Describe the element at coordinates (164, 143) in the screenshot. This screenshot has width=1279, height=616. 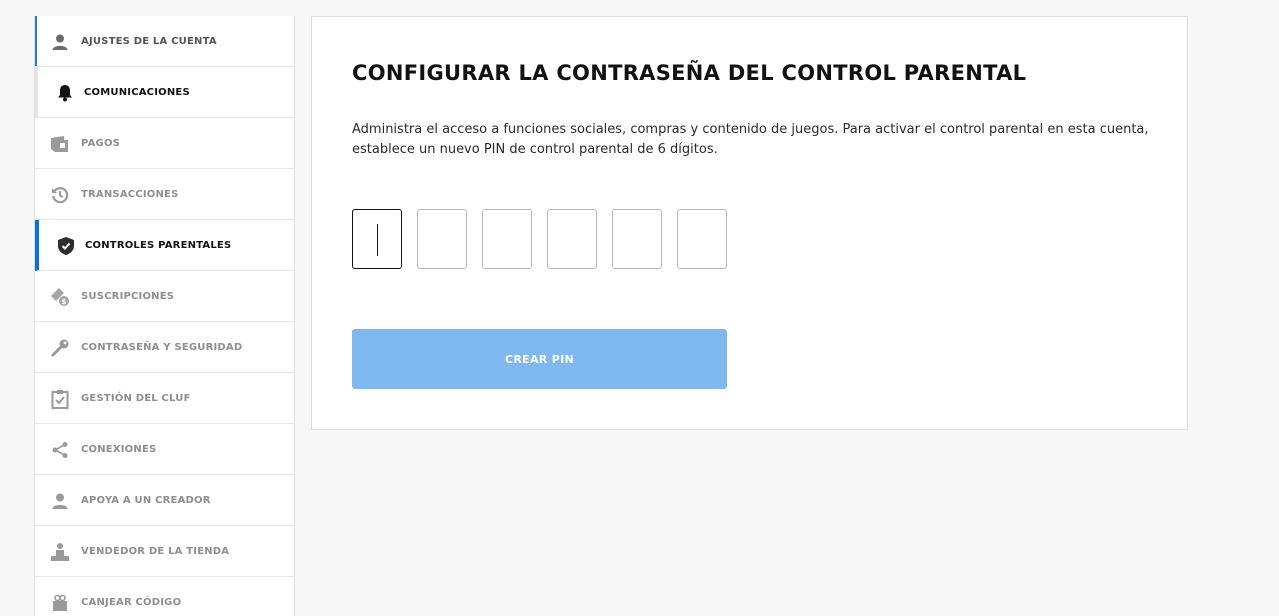
I see `sidebar-item-payments: PAGOS` at that location.